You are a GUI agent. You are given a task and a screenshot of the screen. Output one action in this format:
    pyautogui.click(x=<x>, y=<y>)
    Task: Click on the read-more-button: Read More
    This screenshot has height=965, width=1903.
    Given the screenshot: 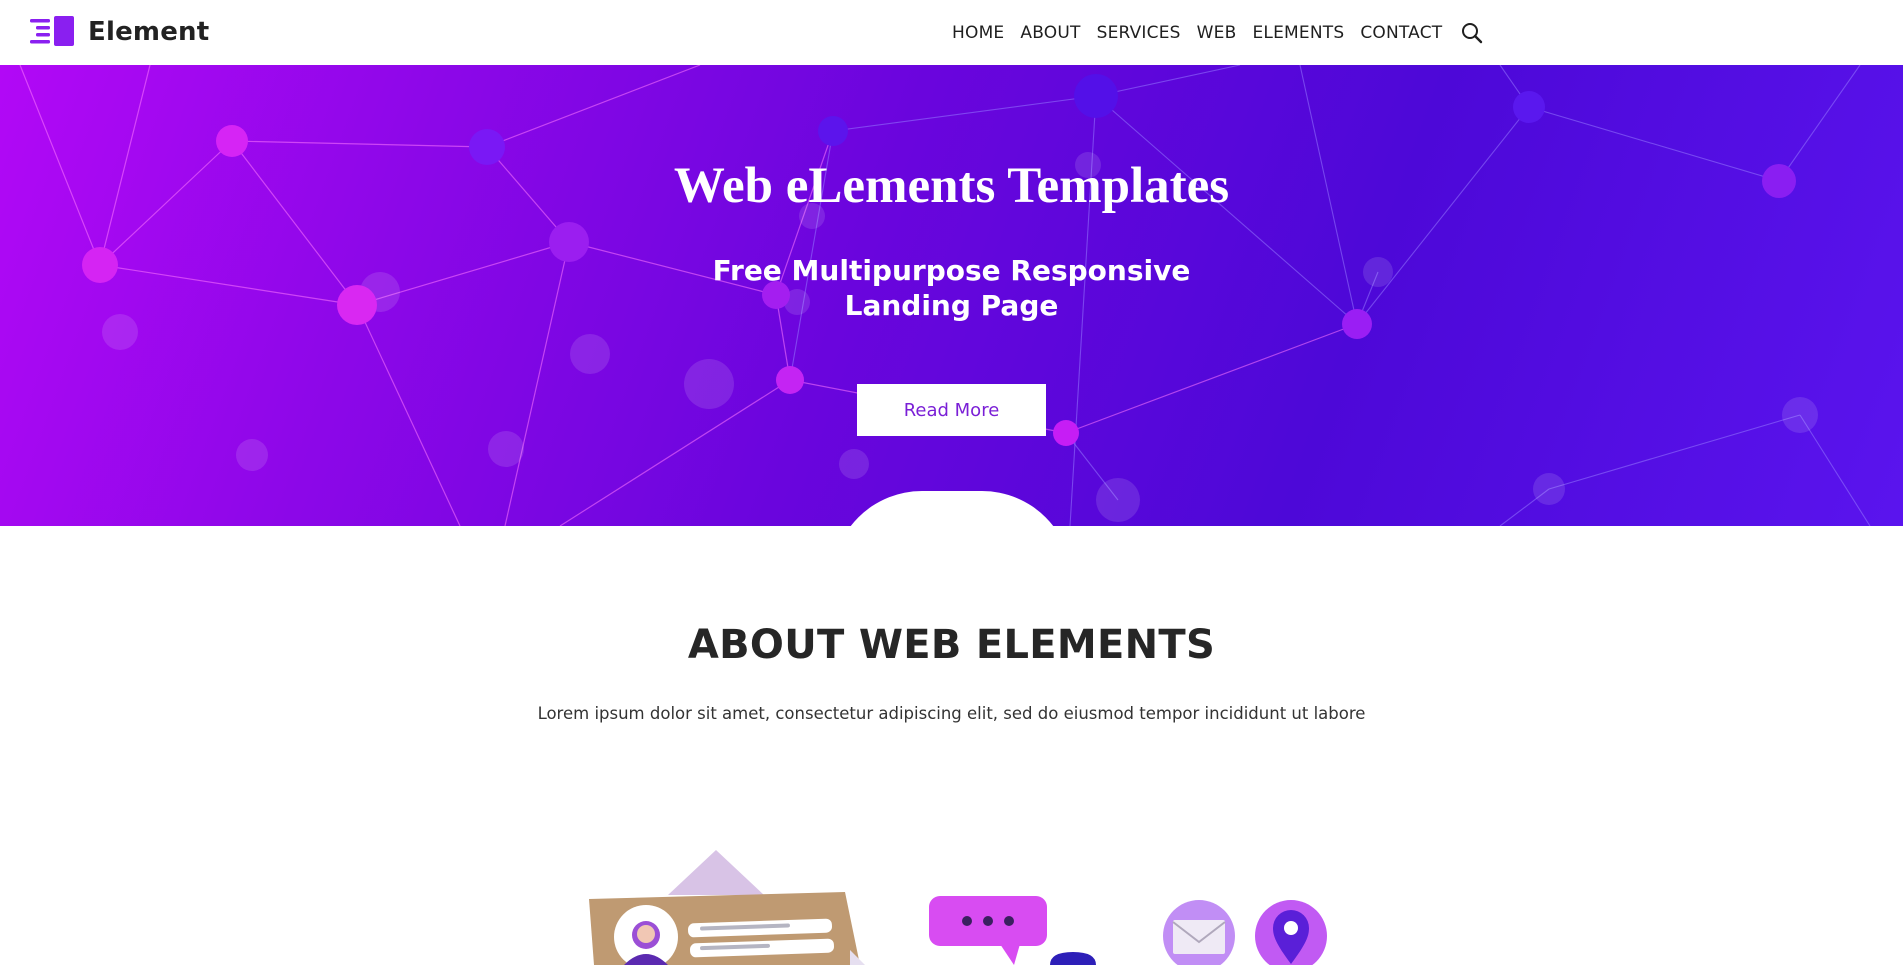 What is the action you would take?
    pyautogui.click(x=951, y=410)
    